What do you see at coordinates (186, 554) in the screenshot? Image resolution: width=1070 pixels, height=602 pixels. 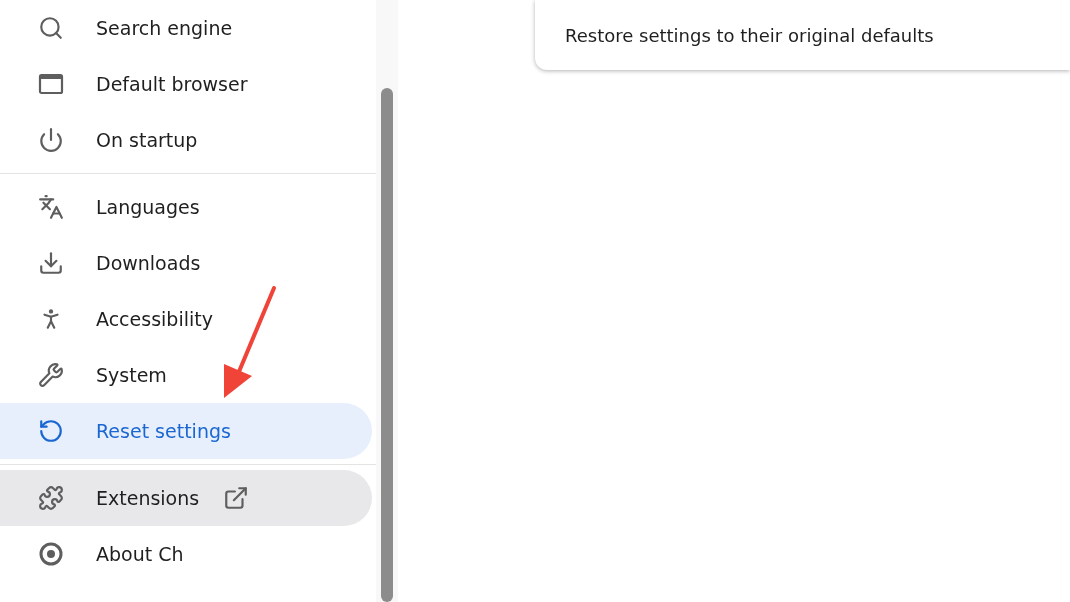 I see `sidebar-item: About Ch` at bounding box center [186, 554].